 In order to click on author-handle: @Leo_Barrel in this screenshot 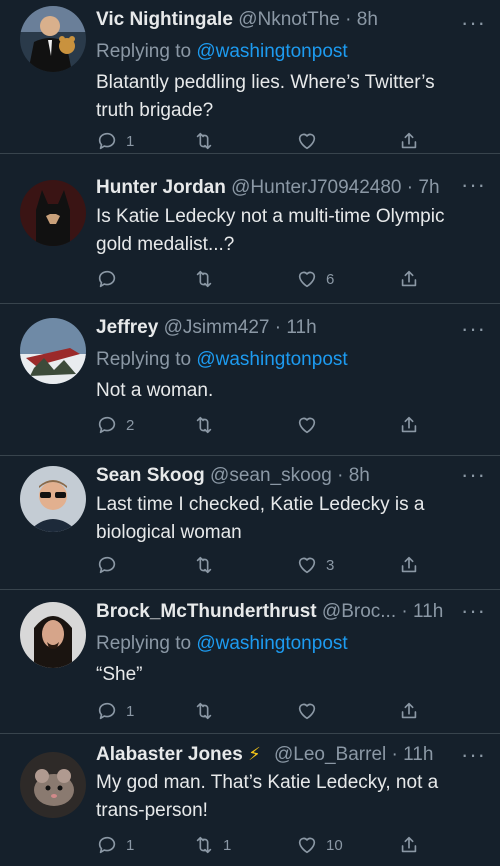, I will do `click(330, 754)`.